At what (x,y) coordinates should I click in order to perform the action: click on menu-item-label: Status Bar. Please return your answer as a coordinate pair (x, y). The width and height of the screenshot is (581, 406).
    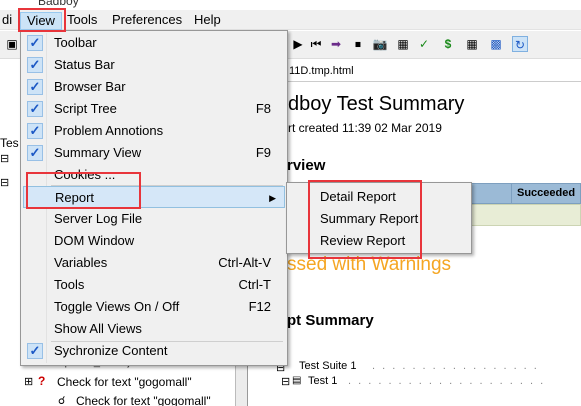
    Looking at the image, I should click on (84, 64).